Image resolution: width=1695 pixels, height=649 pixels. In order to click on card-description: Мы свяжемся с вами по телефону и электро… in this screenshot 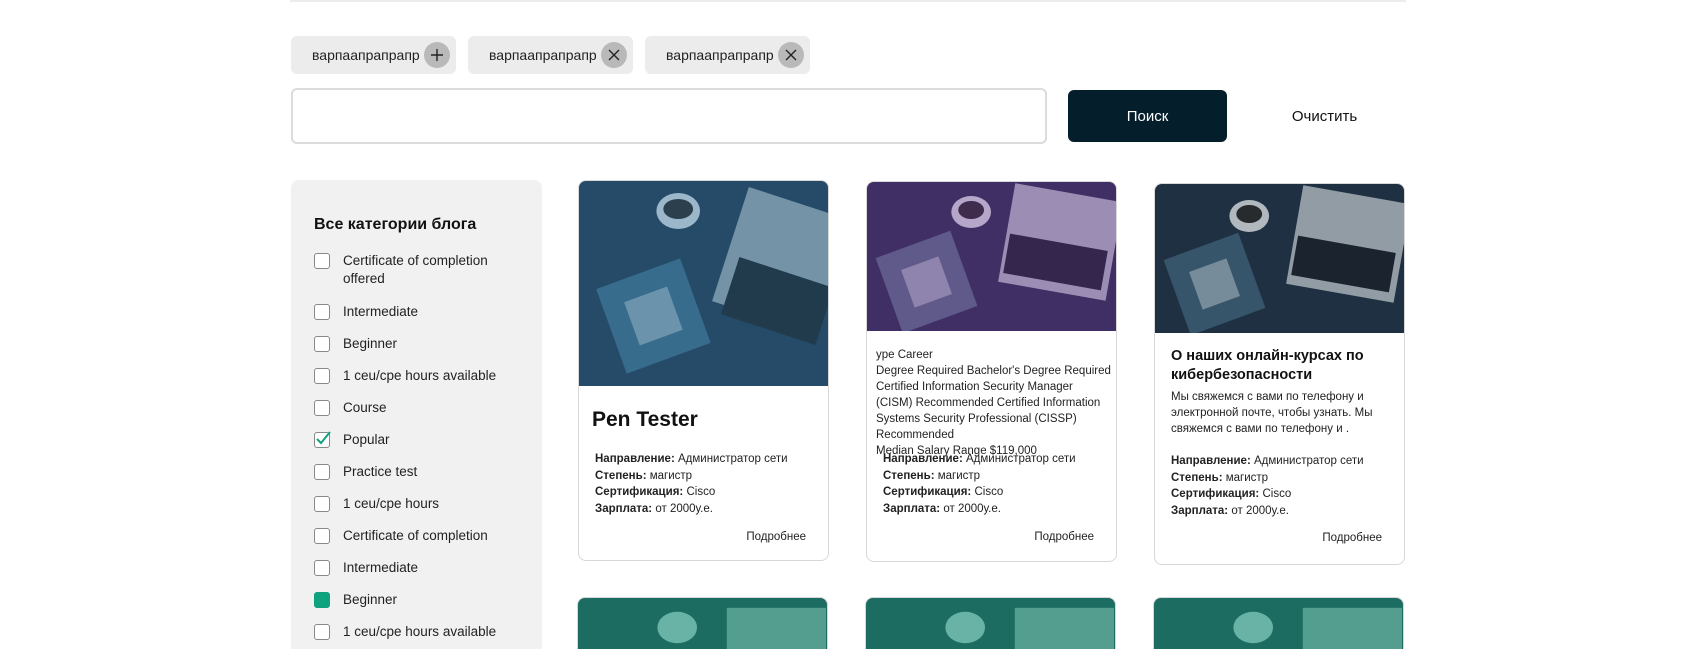, I will do `click(1272, 413)`.